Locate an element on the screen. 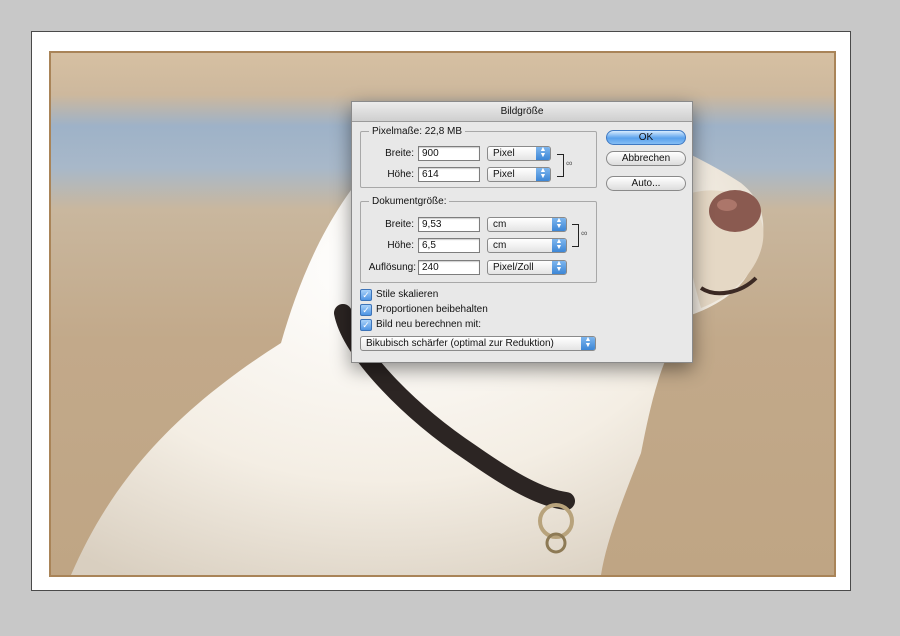  constrain-proportions-checkbox: ✓ Proportionen beibehalten is located at coordinates (424, 309).